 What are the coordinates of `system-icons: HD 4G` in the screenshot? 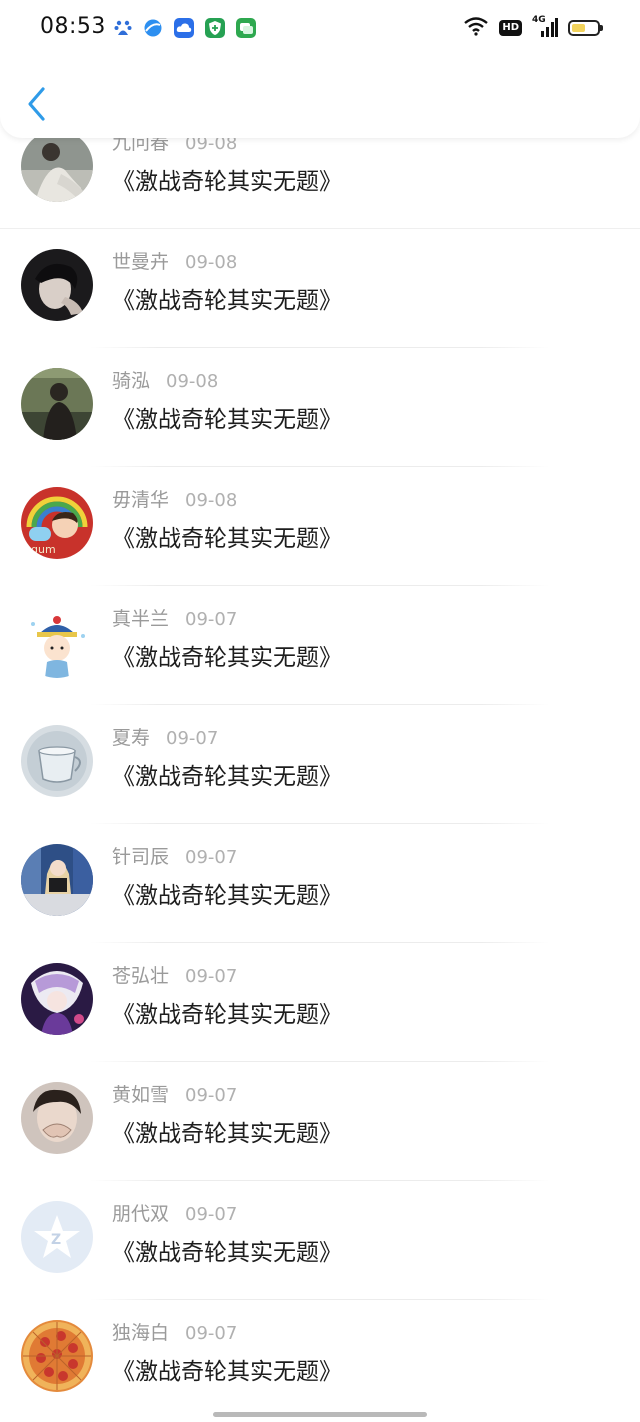 It's located at (533, 27).